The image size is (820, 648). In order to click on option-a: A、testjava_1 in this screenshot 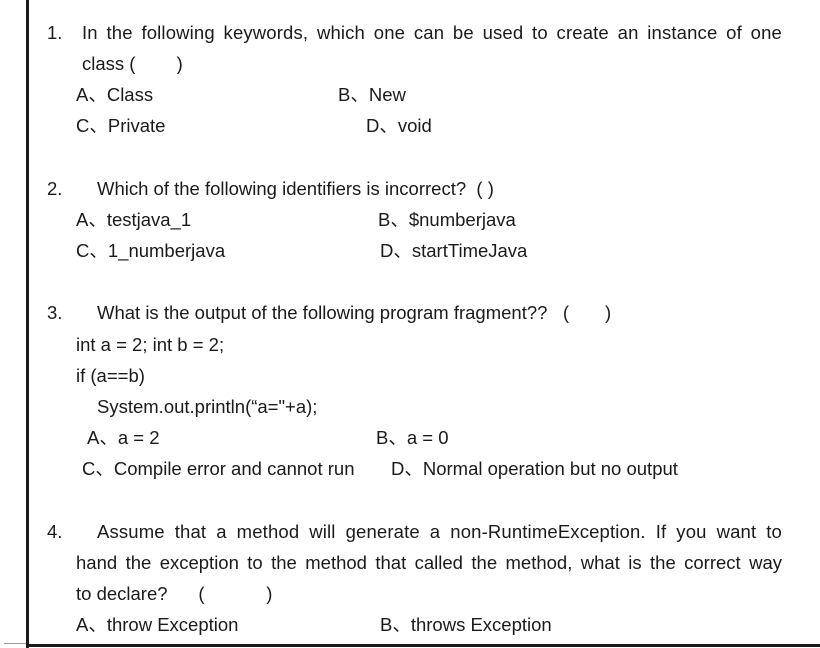, I will do `click(133, 220)`.